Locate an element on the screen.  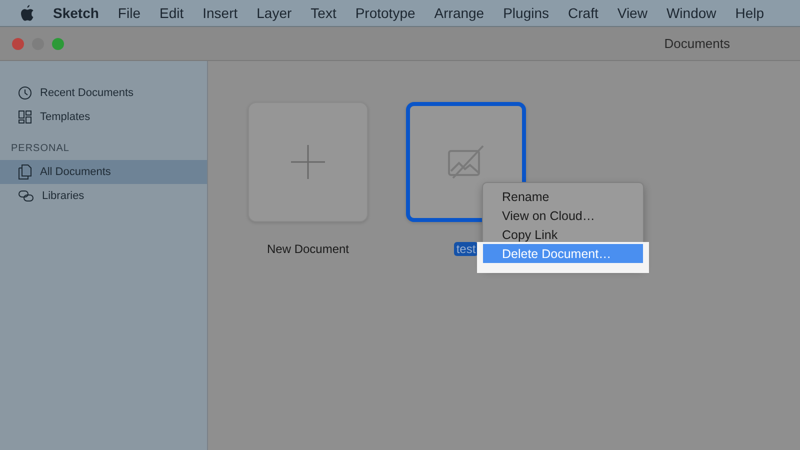
menu-bar-item: Help is located at coordinates (749, 13).